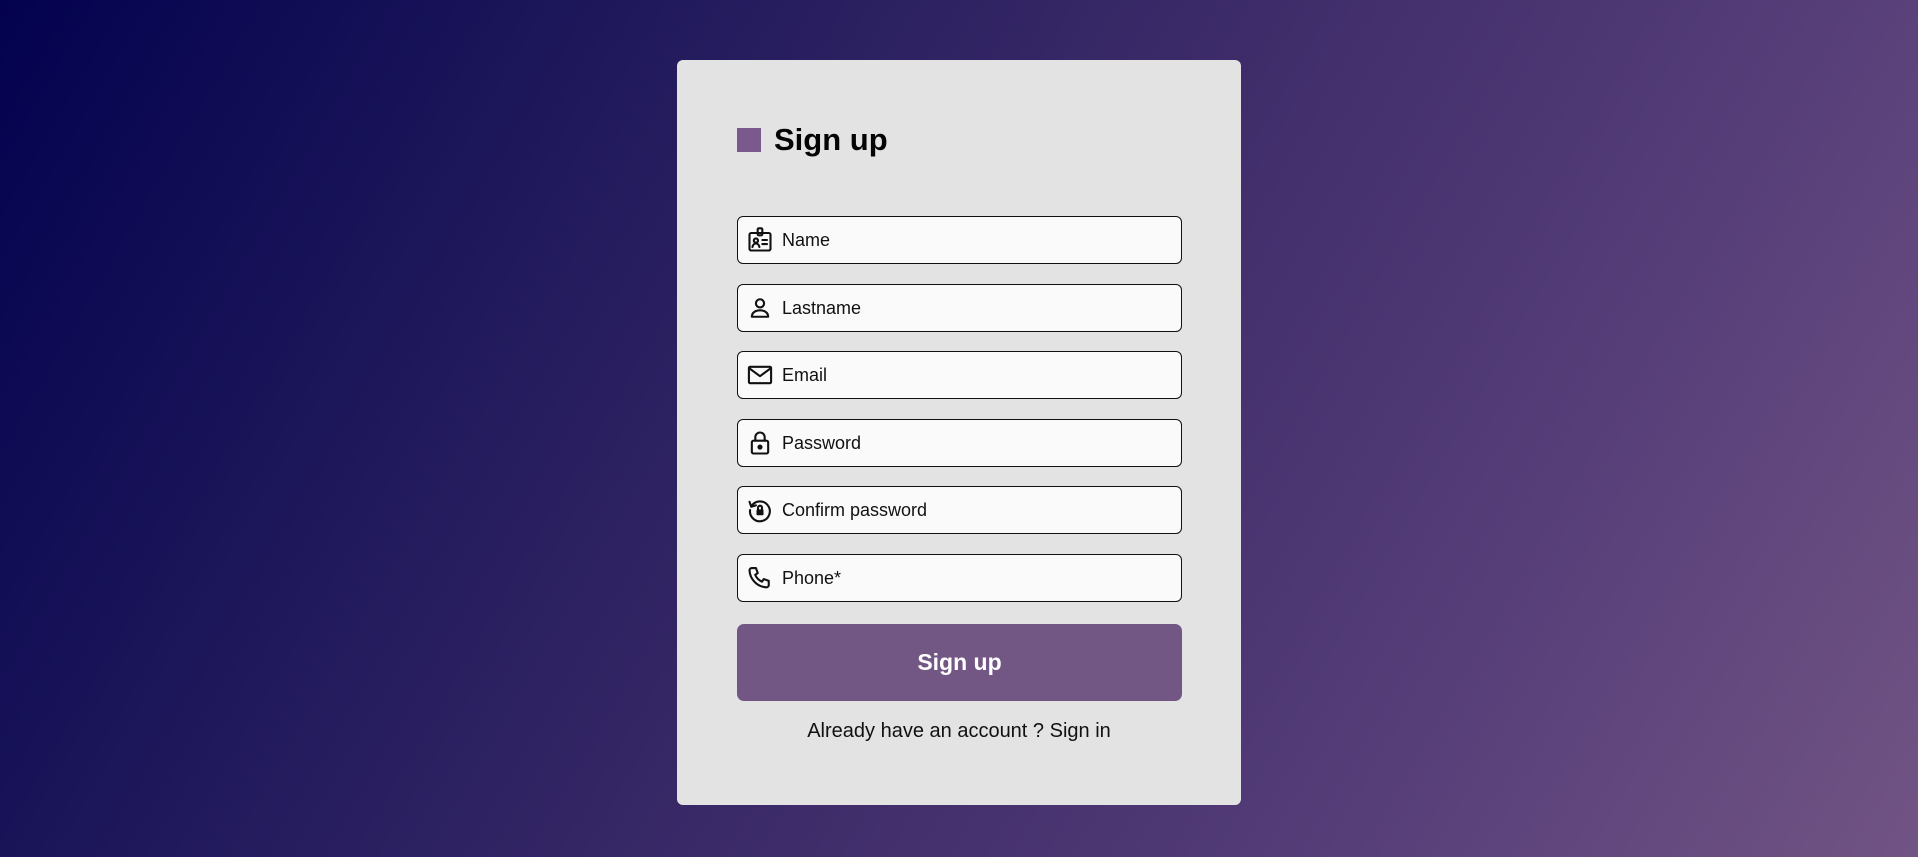 Image resolution: width=1918 pixels, height=857 pixels. What do you see at coordinates (981, 375) in the screenshot?
I see `email-input` at bounding box center [981, 375].